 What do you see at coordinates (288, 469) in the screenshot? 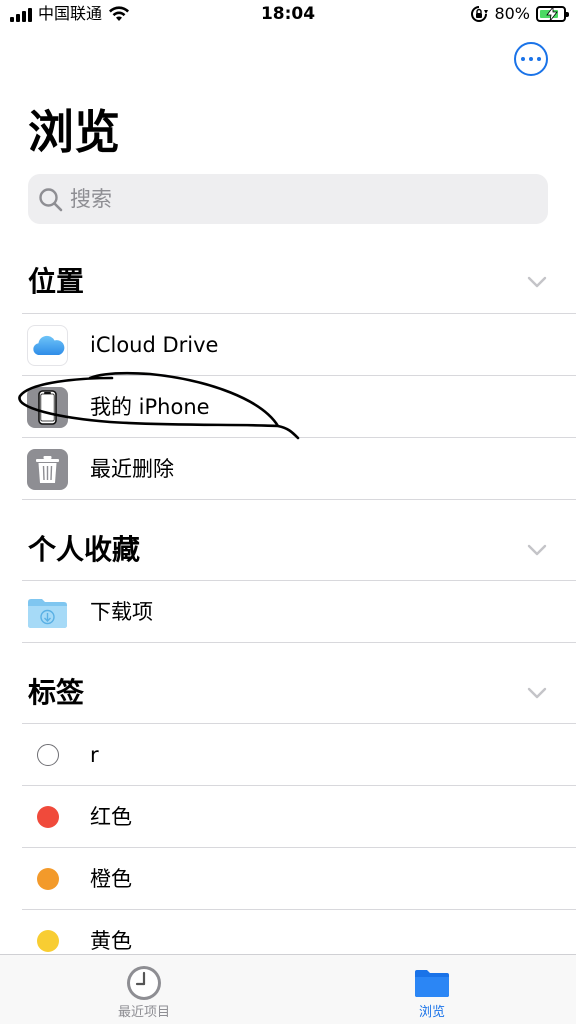
I see `location-item-recently-deleted: 最近删除` at bounding box center [288, 469].